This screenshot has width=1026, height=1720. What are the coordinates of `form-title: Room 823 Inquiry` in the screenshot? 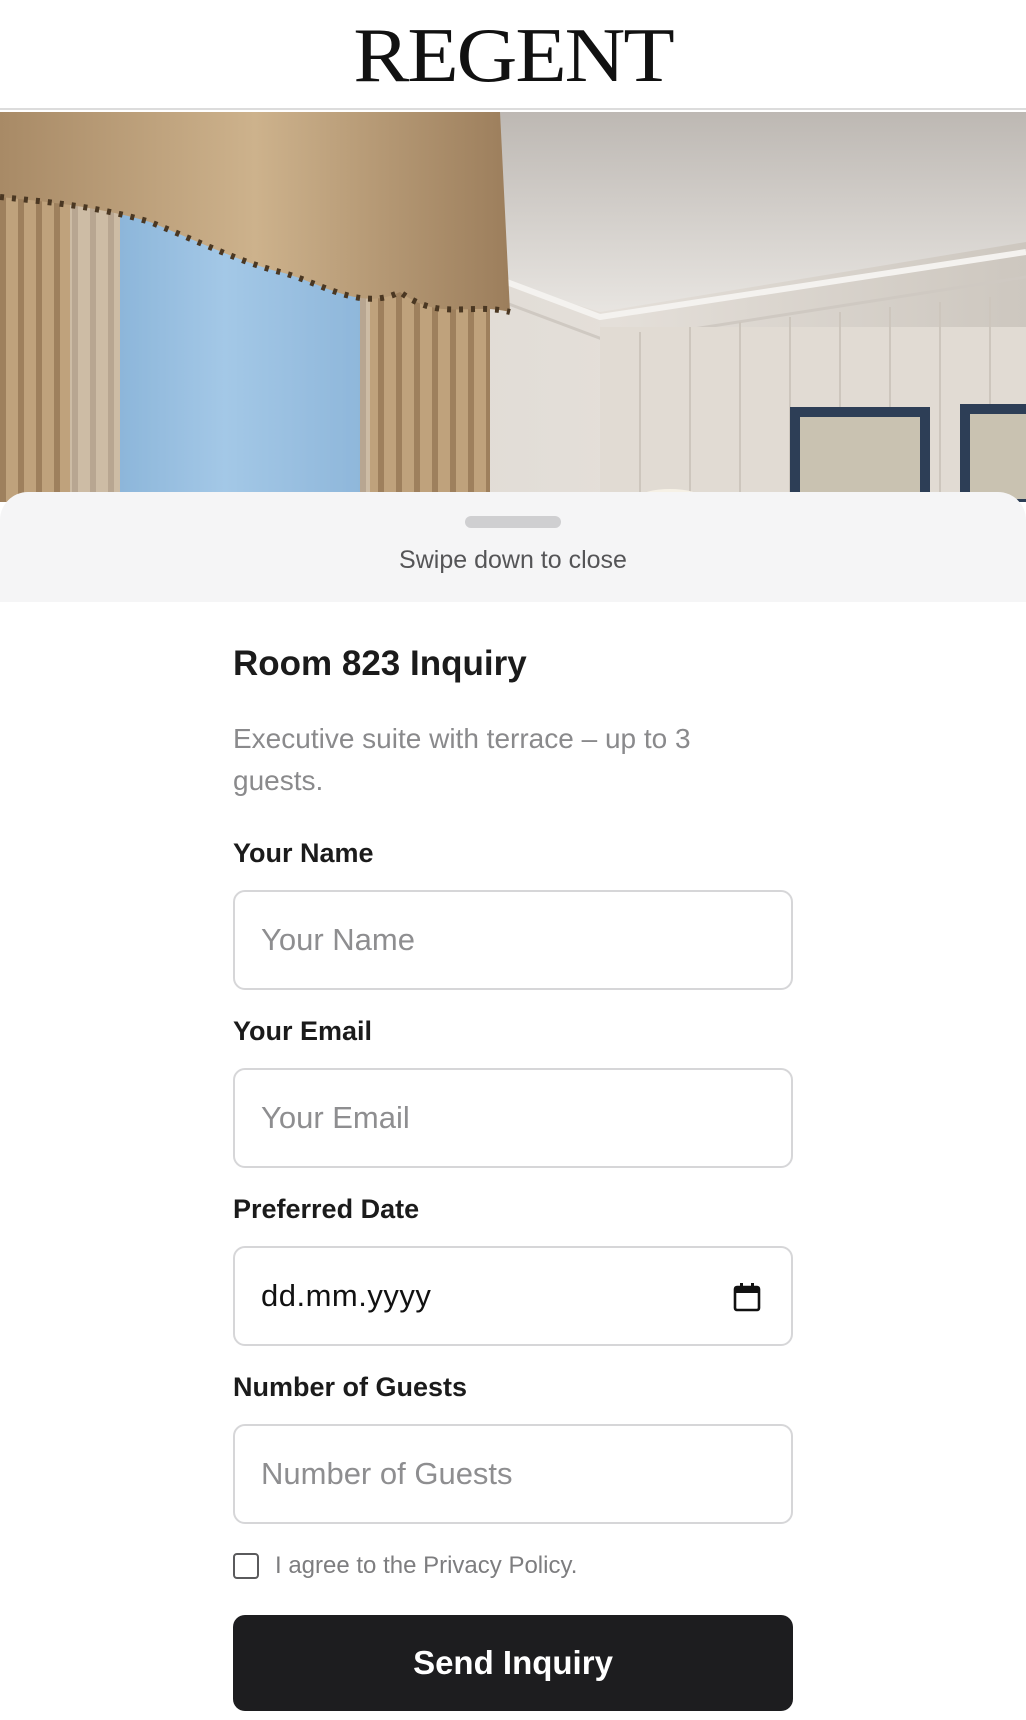 It's located at (380, 663).